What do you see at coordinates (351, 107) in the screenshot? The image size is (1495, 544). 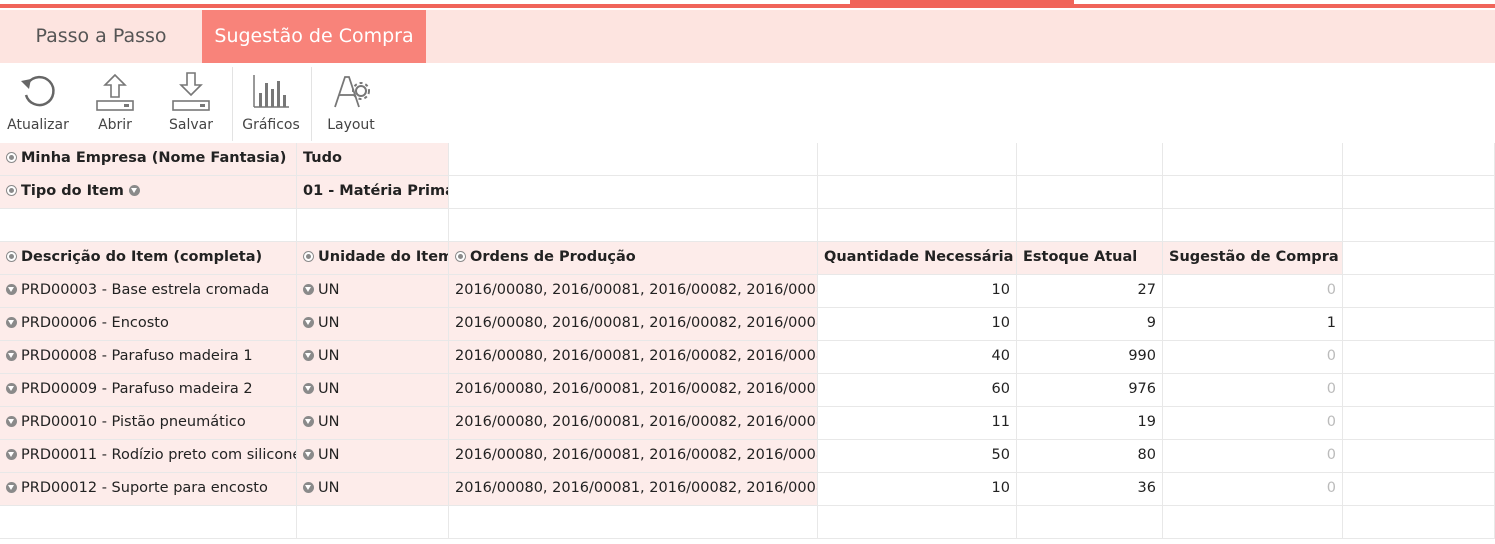 I see `layout-button: Layout` at bounding box center [351, 107].